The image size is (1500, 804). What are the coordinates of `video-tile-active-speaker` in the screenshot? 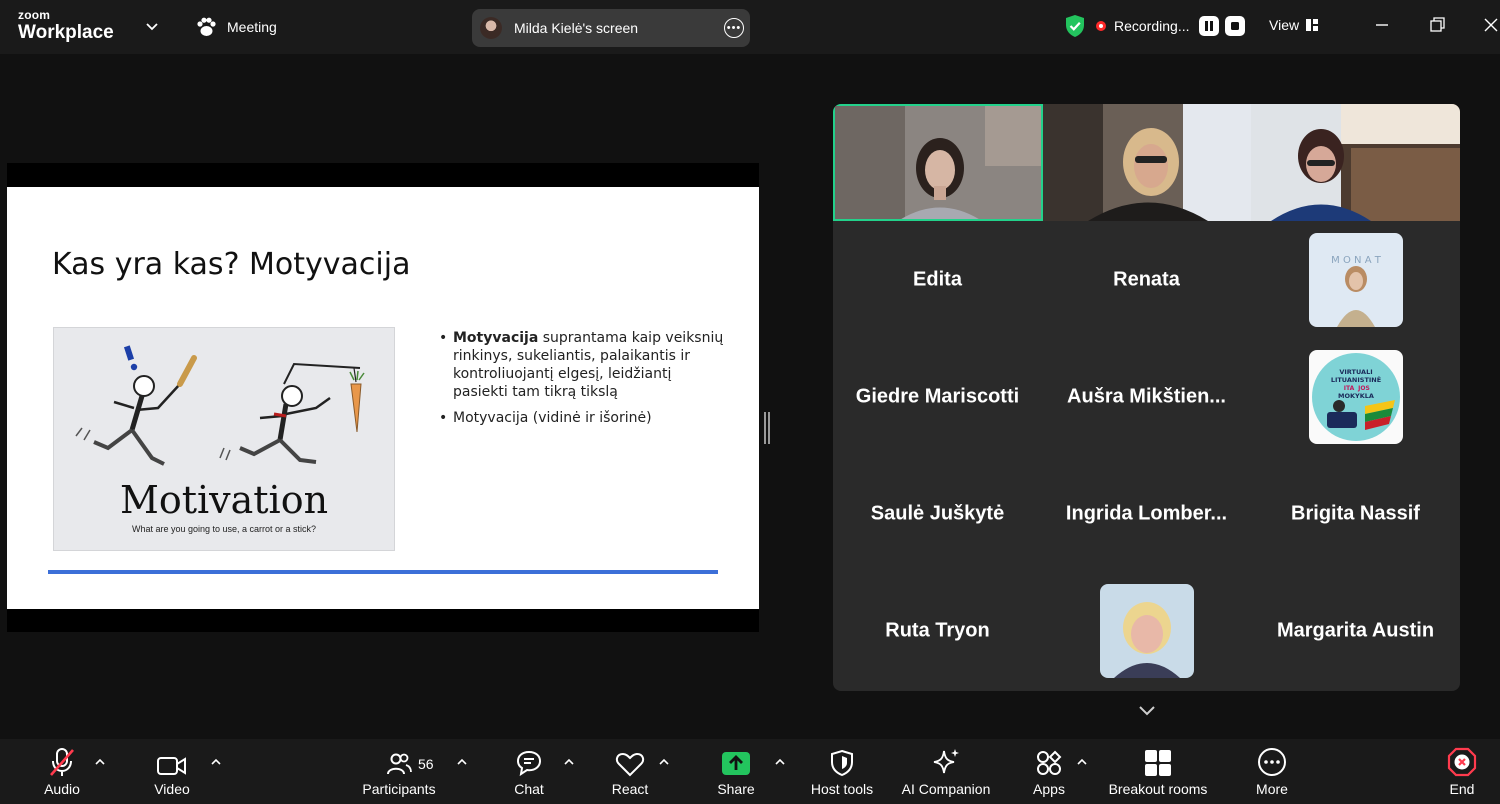 It's located at (938, 162).